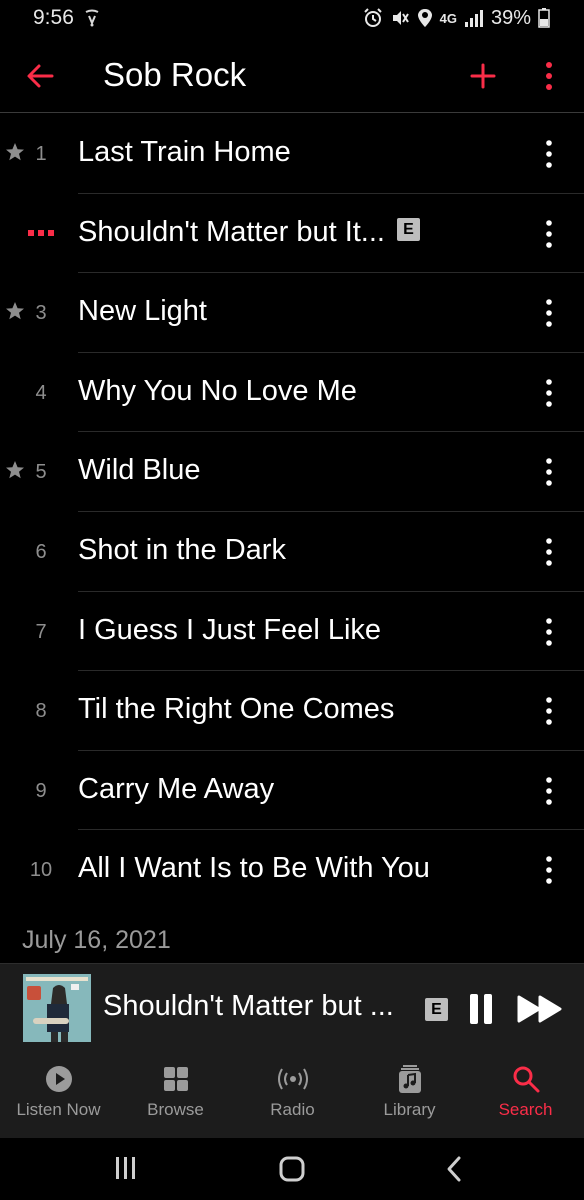  What do you see at coordinates (526, 1079) in the screenshot?
I see `search-icon` at bounding box center [526, 1079].